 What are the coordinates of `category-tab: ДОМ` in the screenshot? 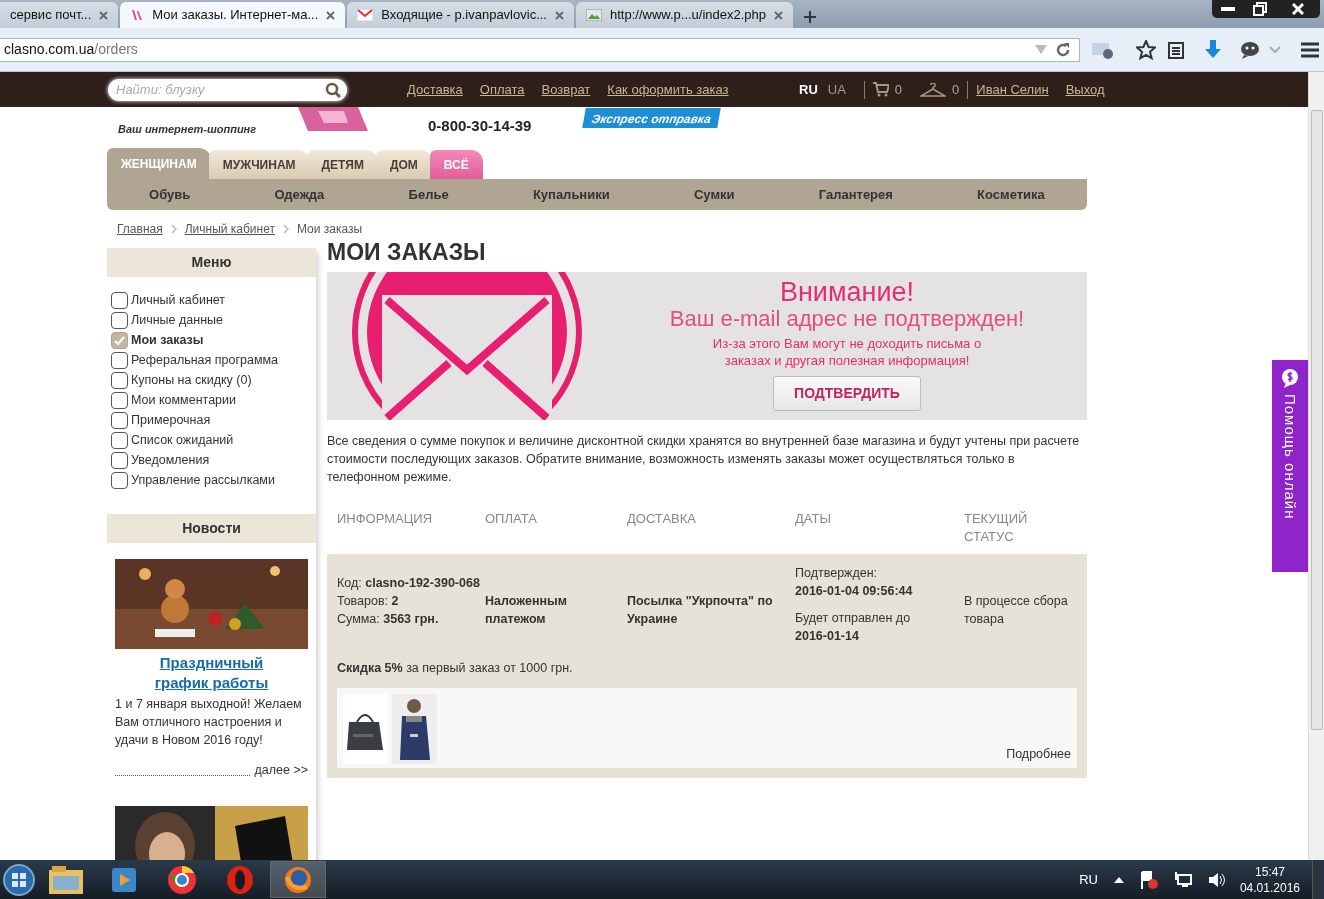 It's located at (403, 164).